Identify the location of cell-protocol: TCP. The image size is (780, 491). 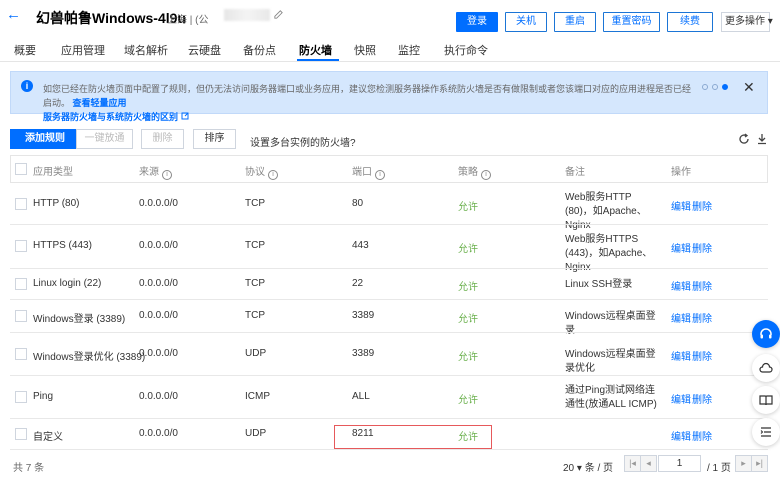
(255, 203).